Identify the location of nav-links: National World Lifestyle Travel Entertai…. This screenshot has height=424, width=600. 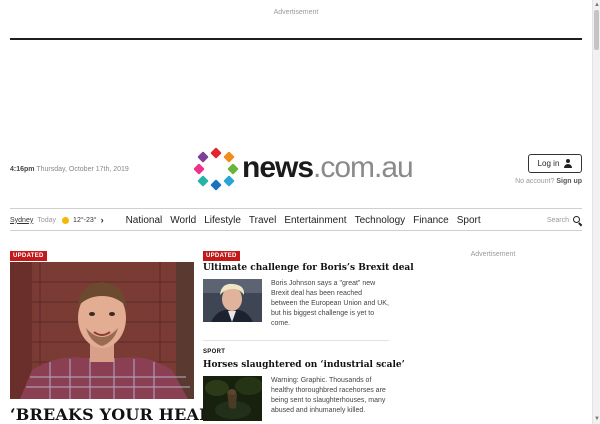
(303, 220).